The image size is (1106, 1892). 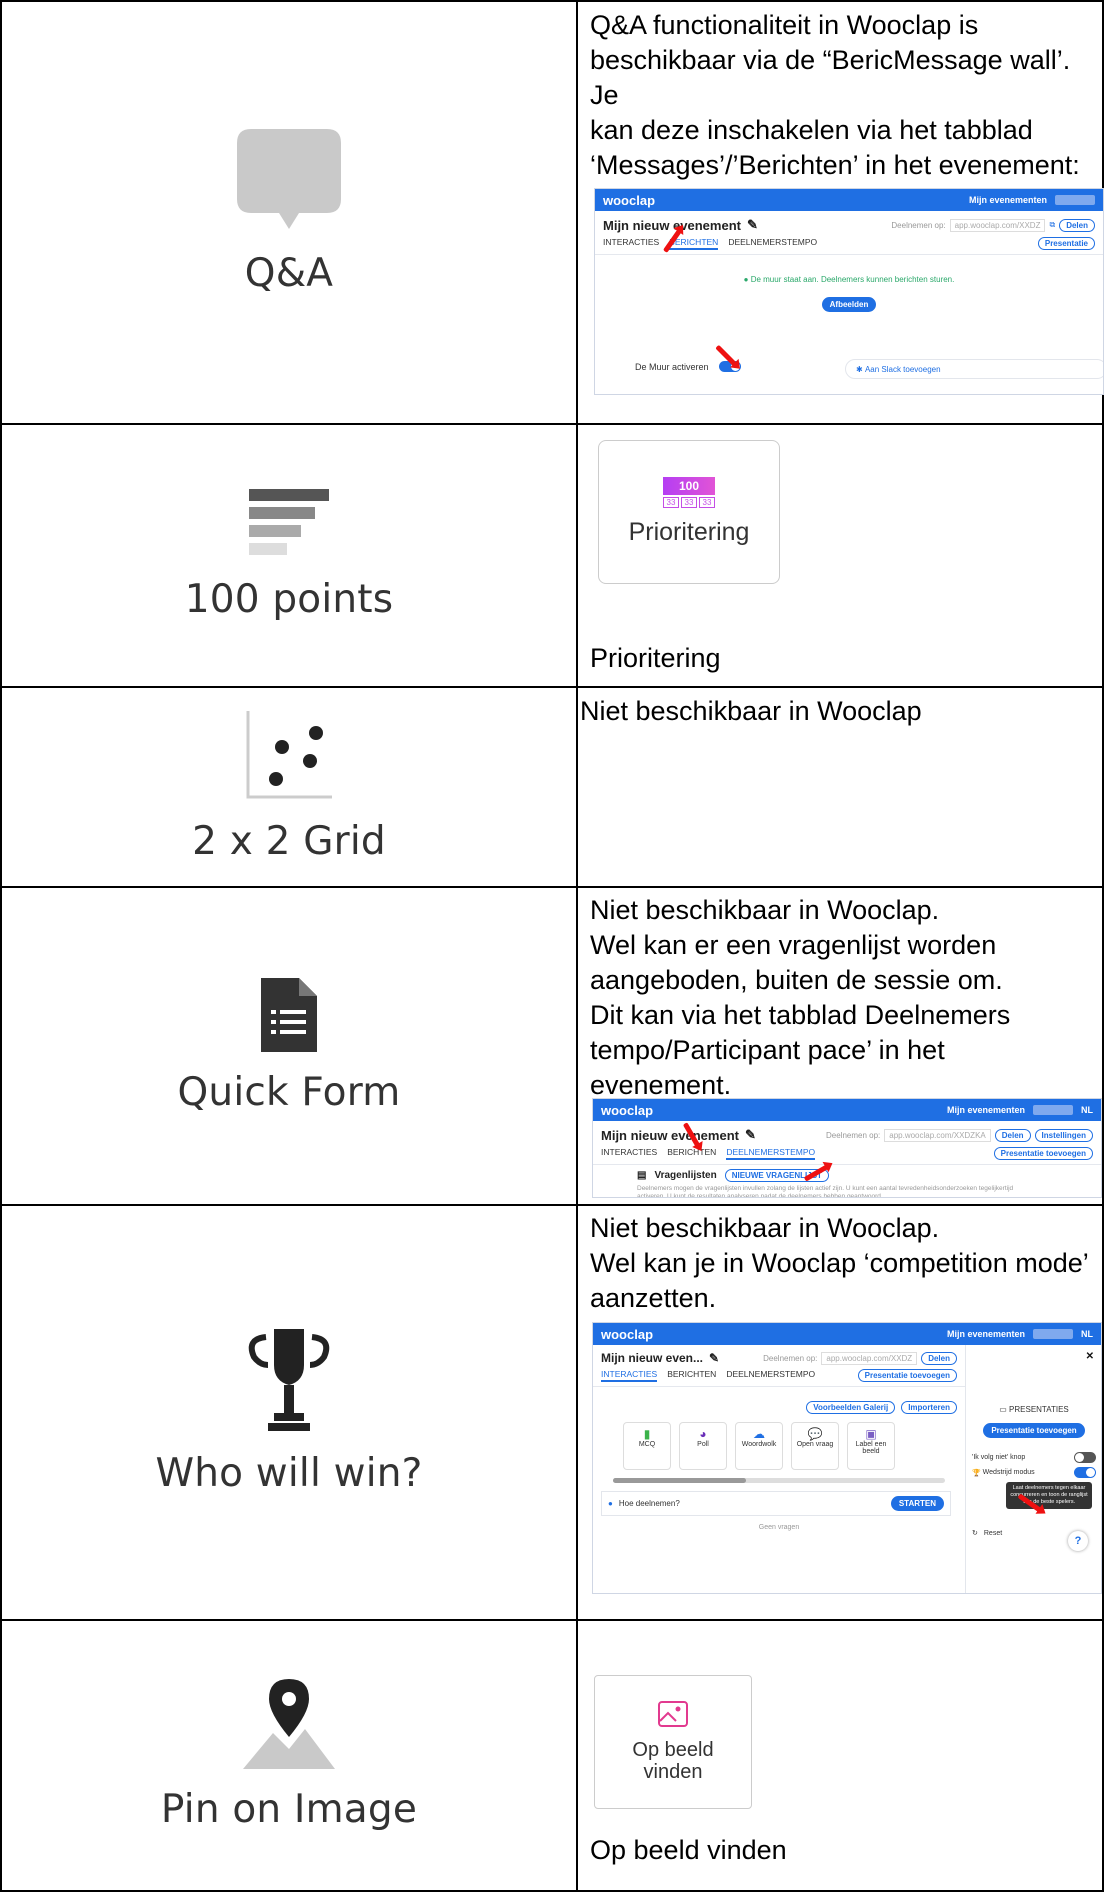 I want to click on start-button: STARTEN, so click(x=917, y=1503).